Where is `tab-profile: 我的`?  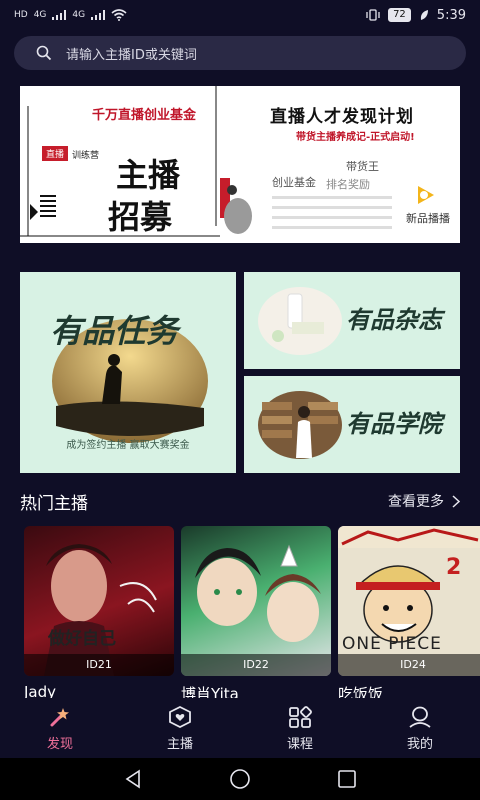 tab-profile: 我的 is located at coordinates (420, 728).